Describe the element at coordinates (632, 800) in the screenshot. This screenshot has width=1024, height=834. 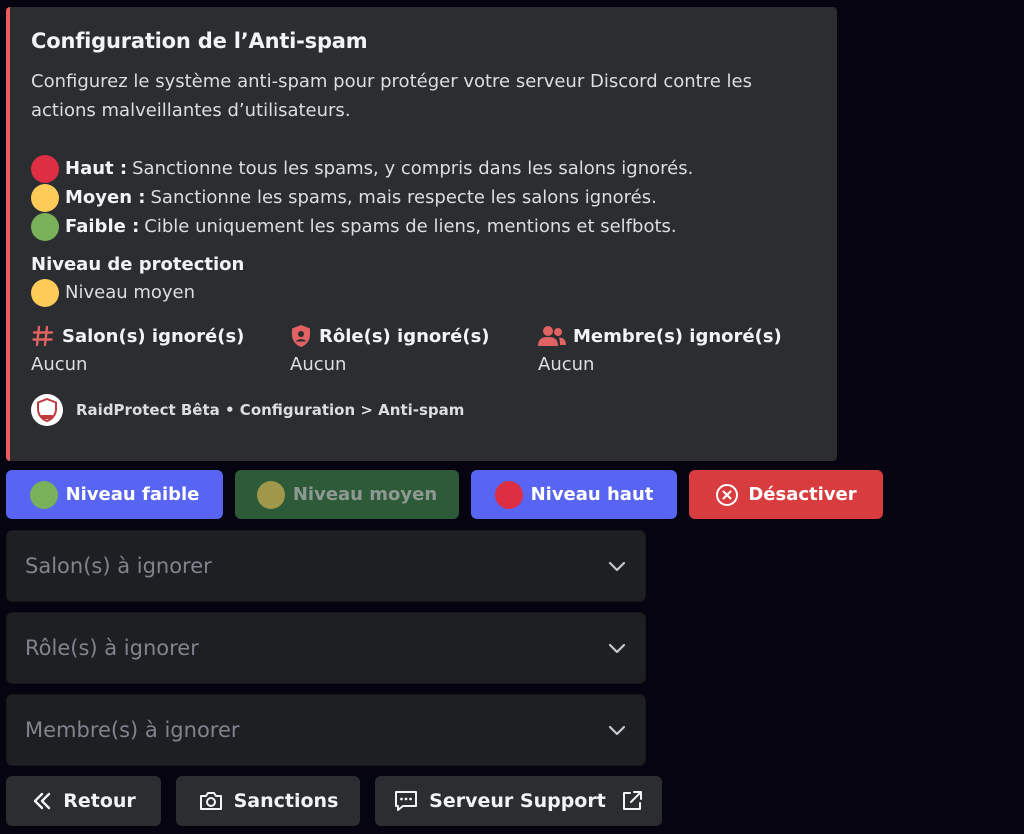
I see `external-link-icon` at that location.